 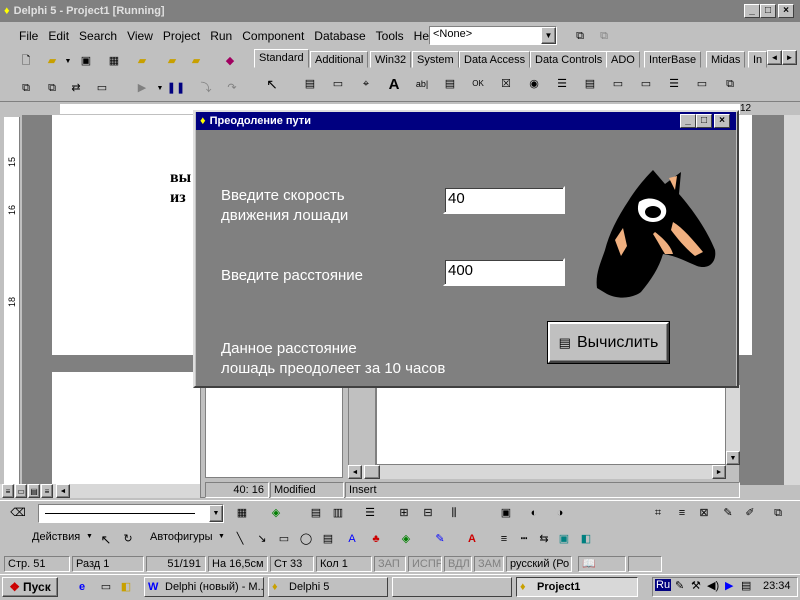 I want to click on status-ovr: ЗАМ, so click(x=489, y=564).